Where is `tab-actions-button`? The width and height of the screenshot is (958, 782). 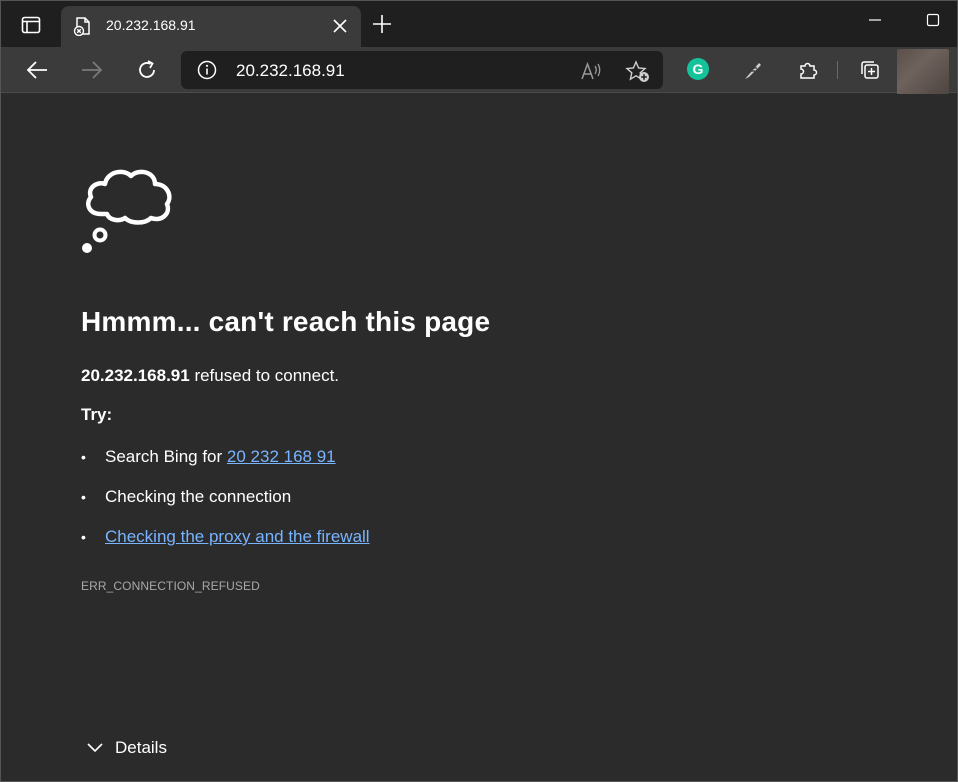 tab-actions-button is located at coordinates (31, 25).